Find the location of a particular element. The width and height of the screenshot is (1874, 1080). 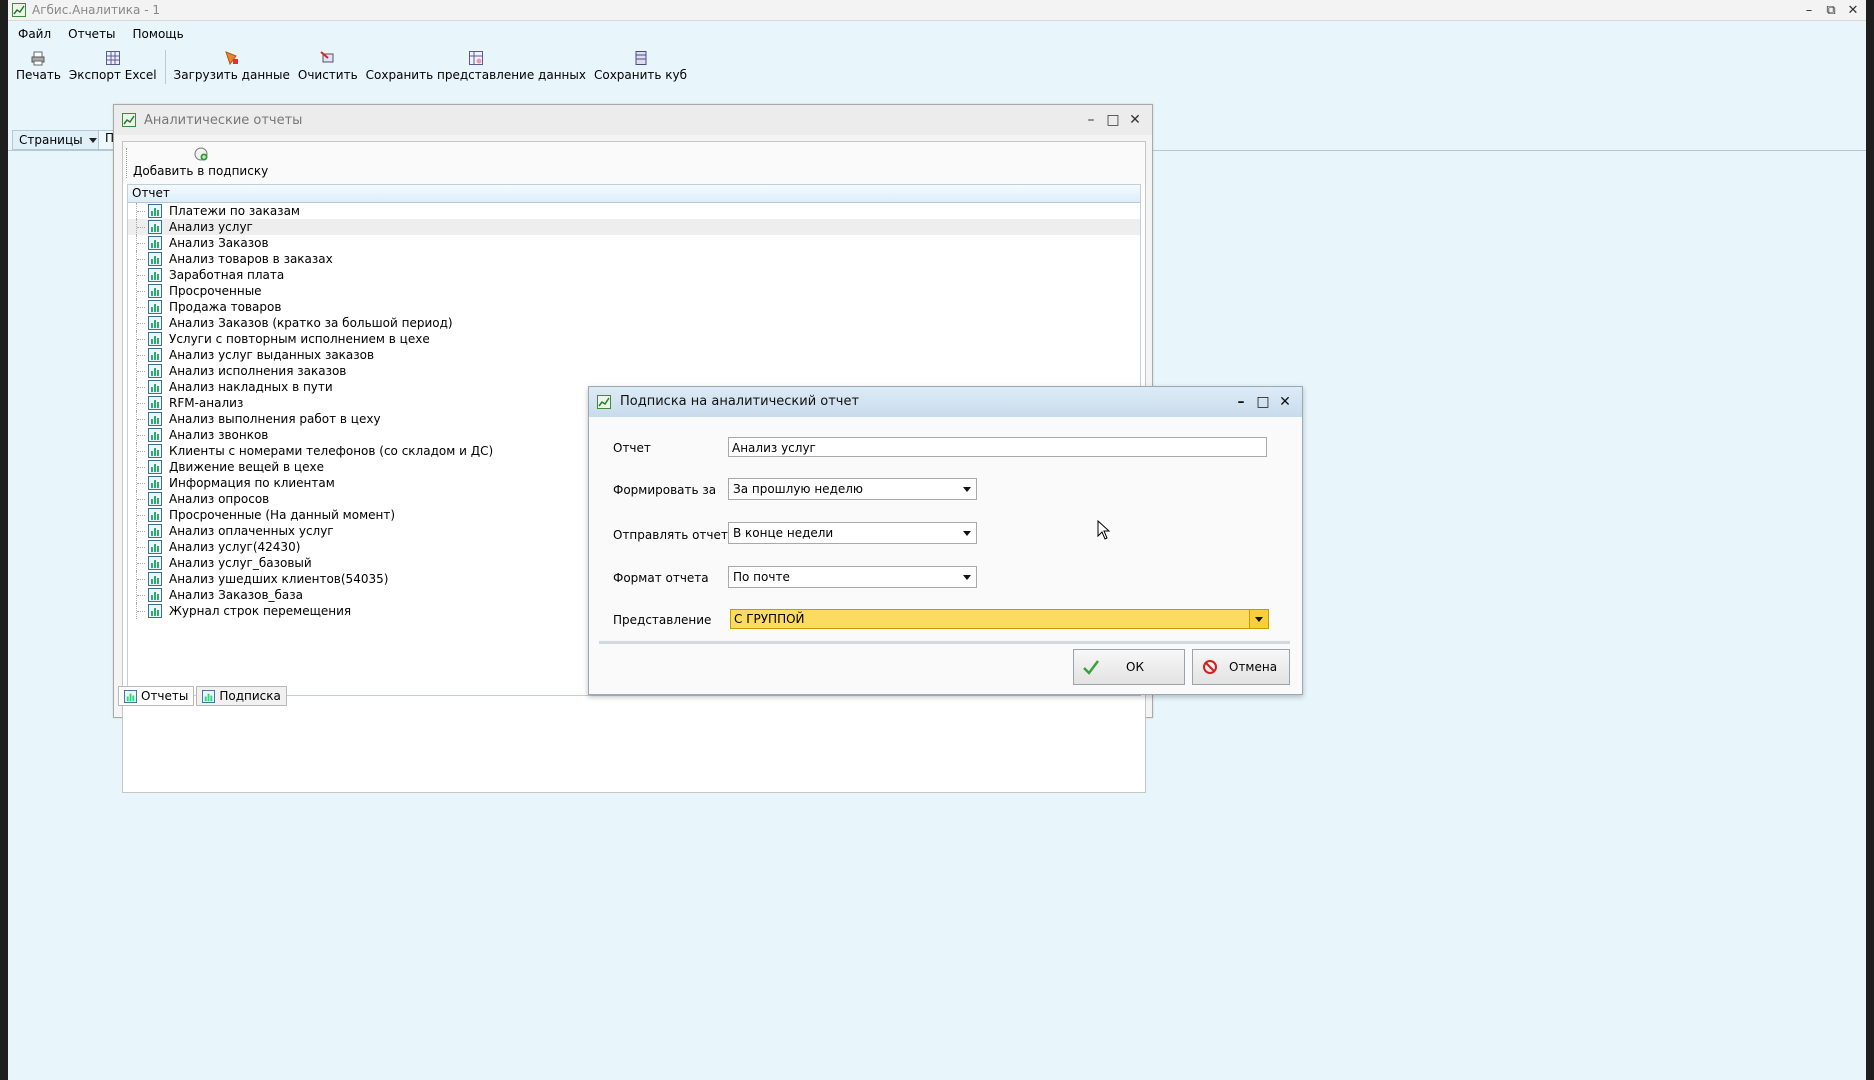

list-item: Заработная плата is located at coordinates (634, 275).